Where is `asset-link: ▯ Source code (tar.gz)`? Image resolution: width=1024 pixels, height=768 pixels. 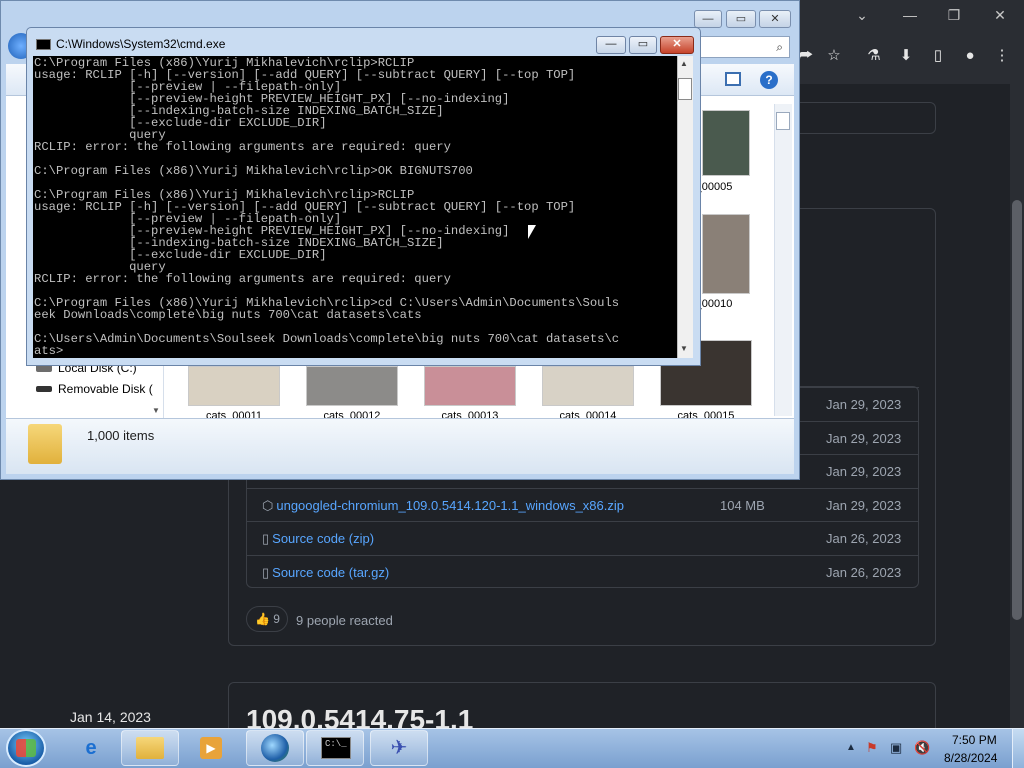
asset-link: ▯ Source code (tar.gz) is located at coordinates (325, 573).